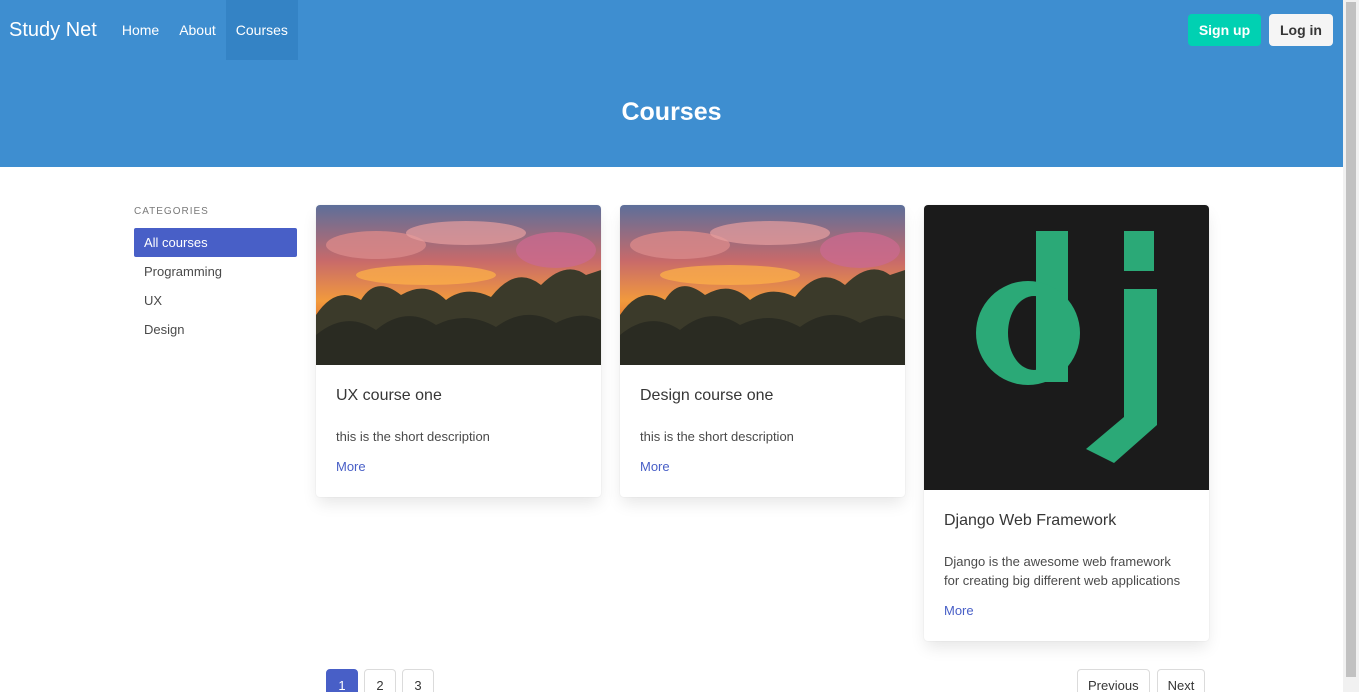 This screenshot has height=692, width=1359. I want to click on categories-label: CATEGORIES, so click(171, 211).